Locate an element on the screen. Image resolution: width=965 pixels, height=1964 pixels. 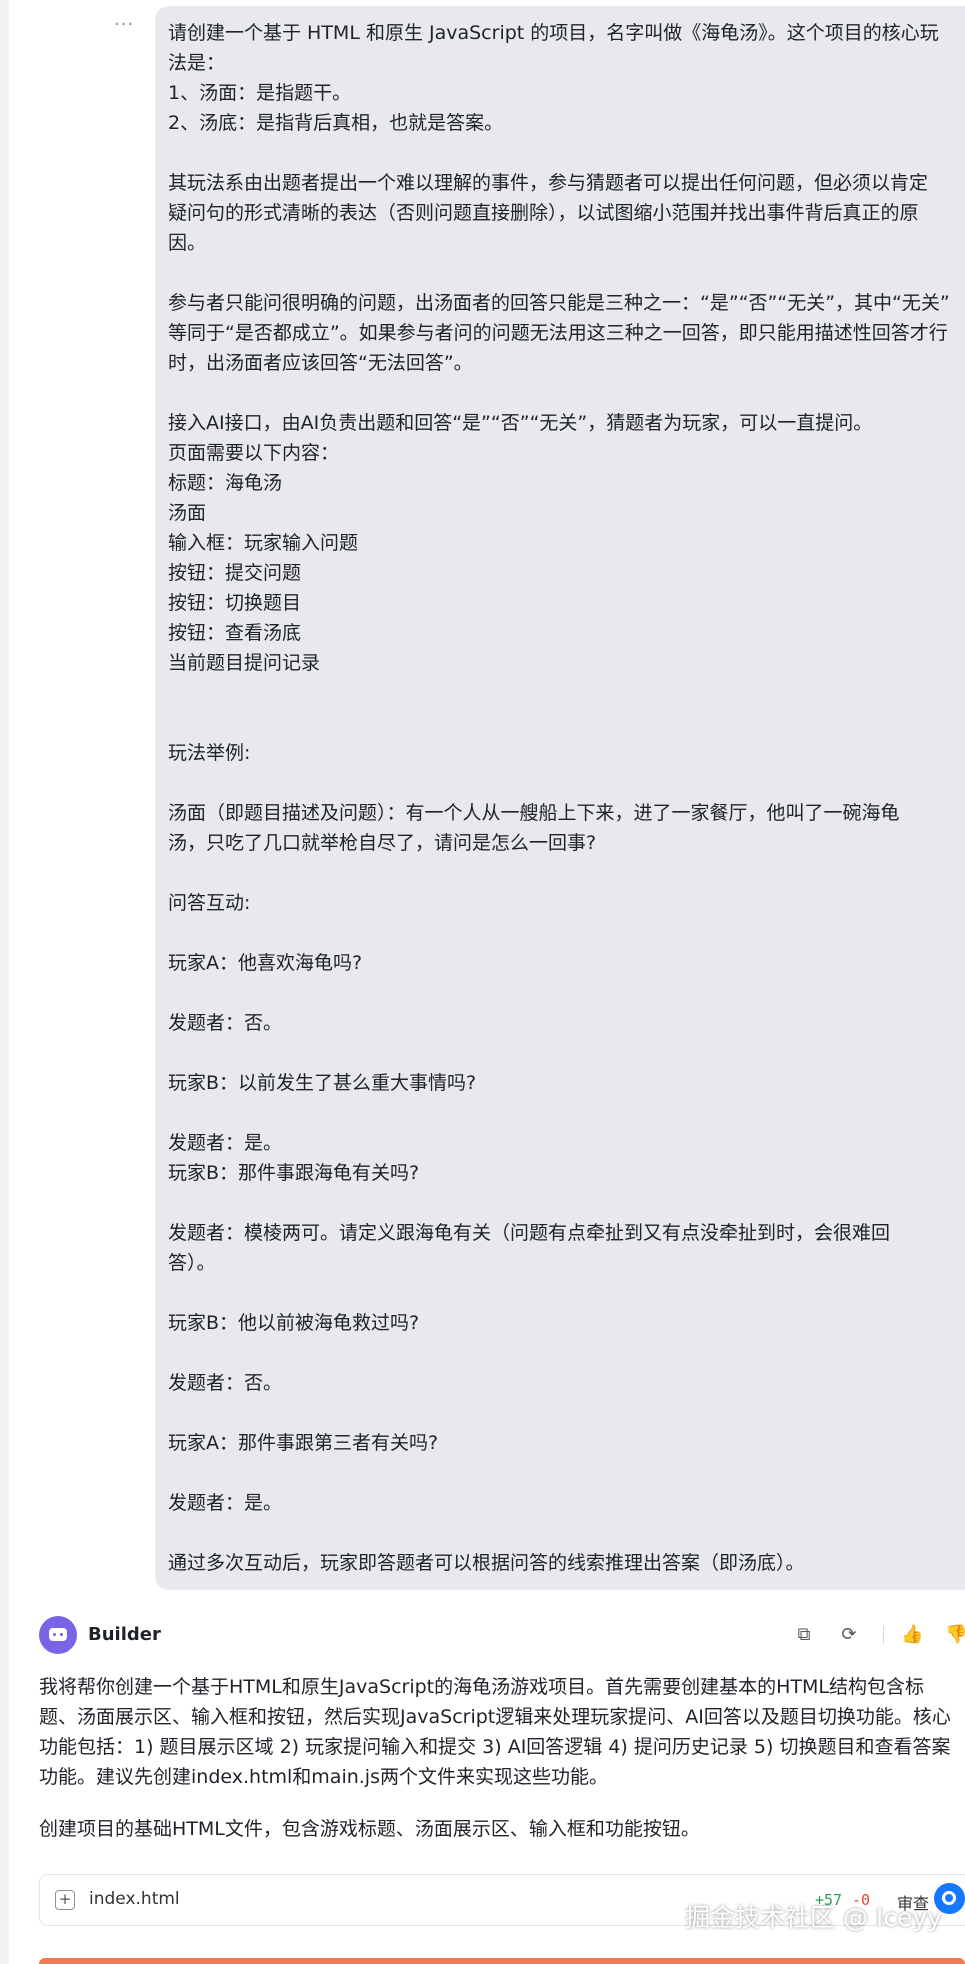
message-line: 通过多次互动后，玩家即答题者可以根据问答的线索推理出答案（即汤底）。 is located at coordinates (486, 1563).